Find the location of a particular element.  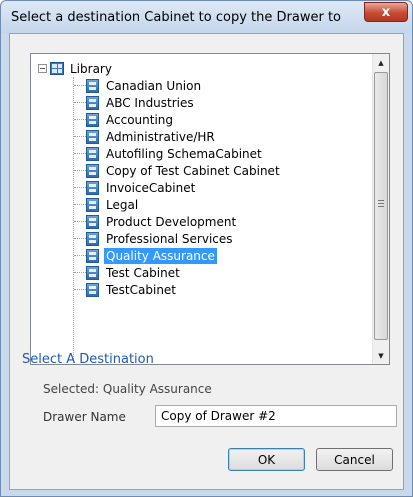

collapse-icon: − is located at coordinates (42, 68).